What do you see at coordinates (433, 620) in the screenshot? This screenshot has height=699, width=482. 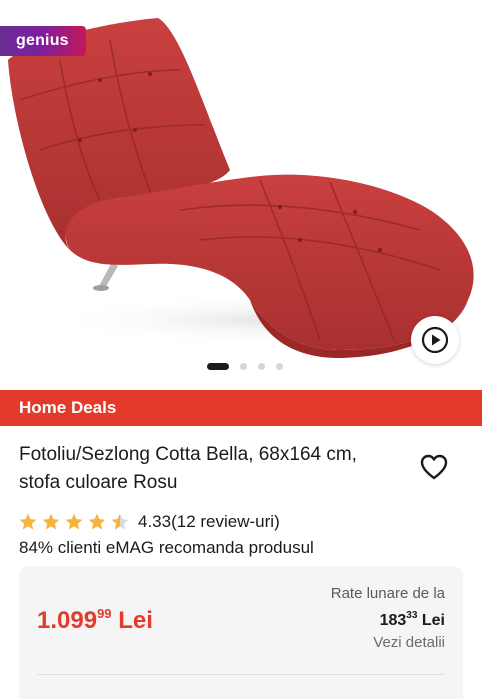 I see `installment-currency: Lei` at bounding box center [433, 620].